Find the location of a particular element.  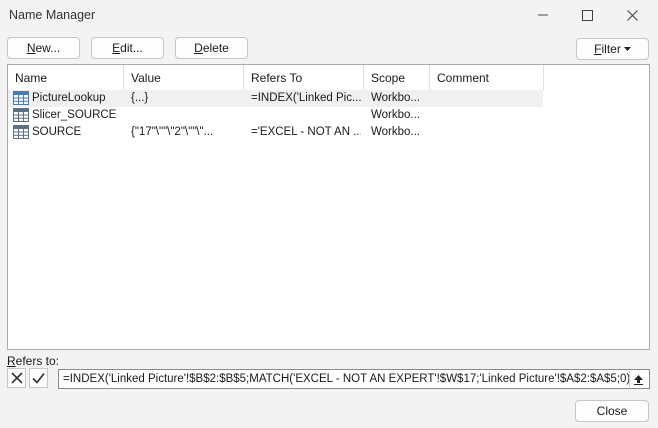

maximize-icon is located at coordinates (587, 15).